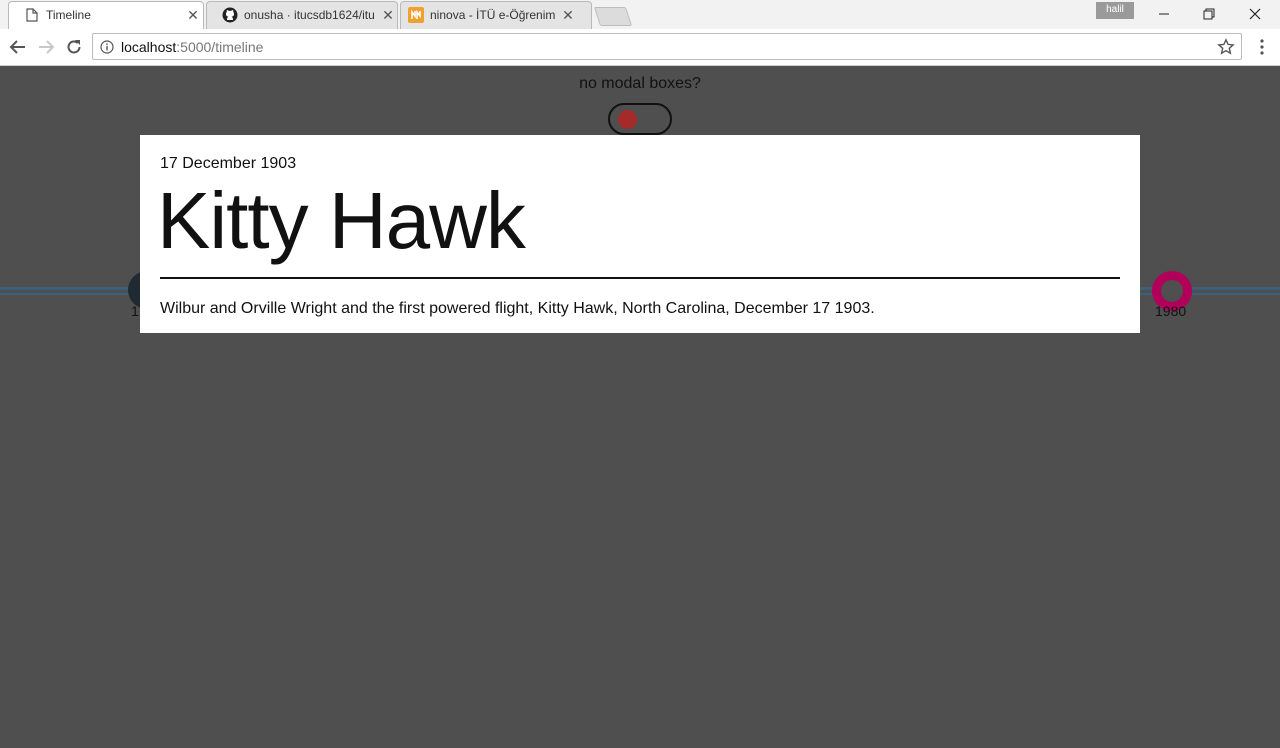 This screenshot has height=748, width=1280. Describe the element at coordinates (416, 15) in the screenshot. I see `ninova-icon` at that location.